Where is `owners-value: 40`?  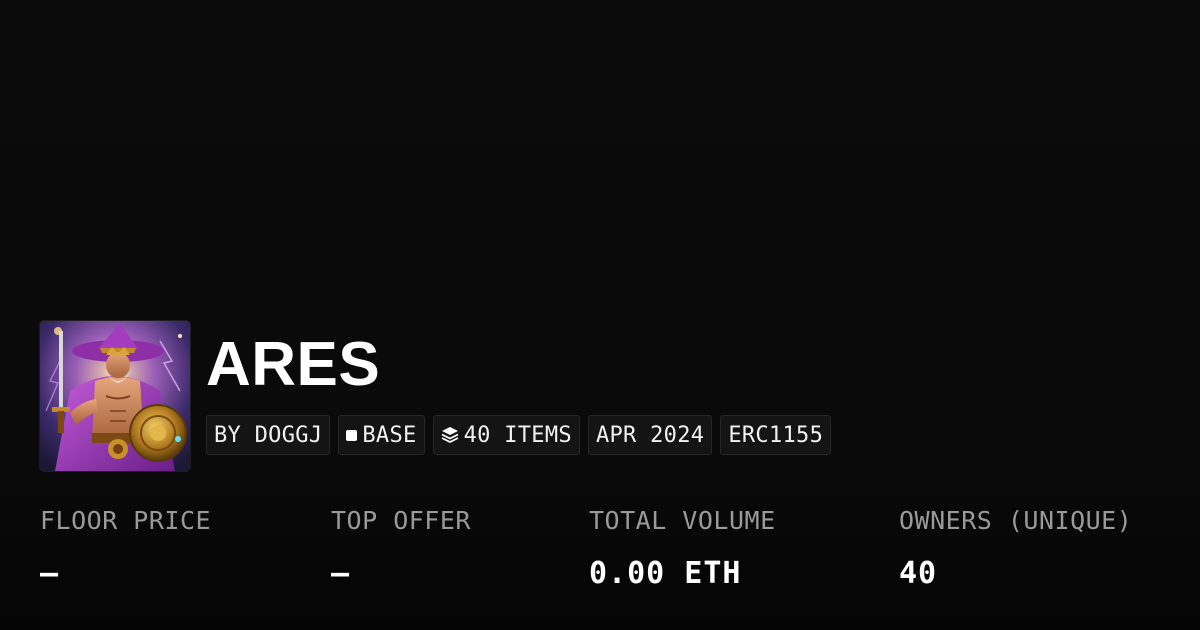 owners-value: 40 is located at coordinates (918, 573).